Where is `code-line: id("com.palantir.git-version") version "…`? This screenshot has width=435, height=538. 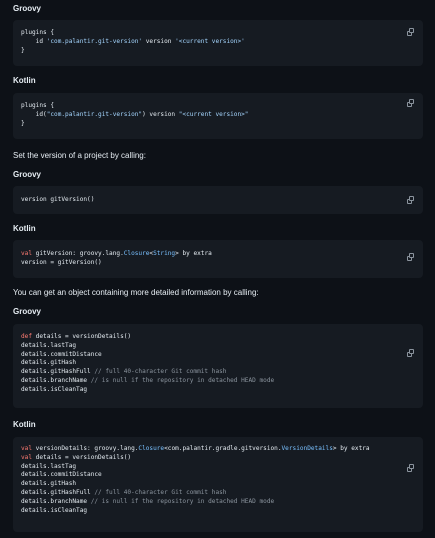
code-line: id("com.palantir.git-version") version "… is located at coordinates (135, 115).